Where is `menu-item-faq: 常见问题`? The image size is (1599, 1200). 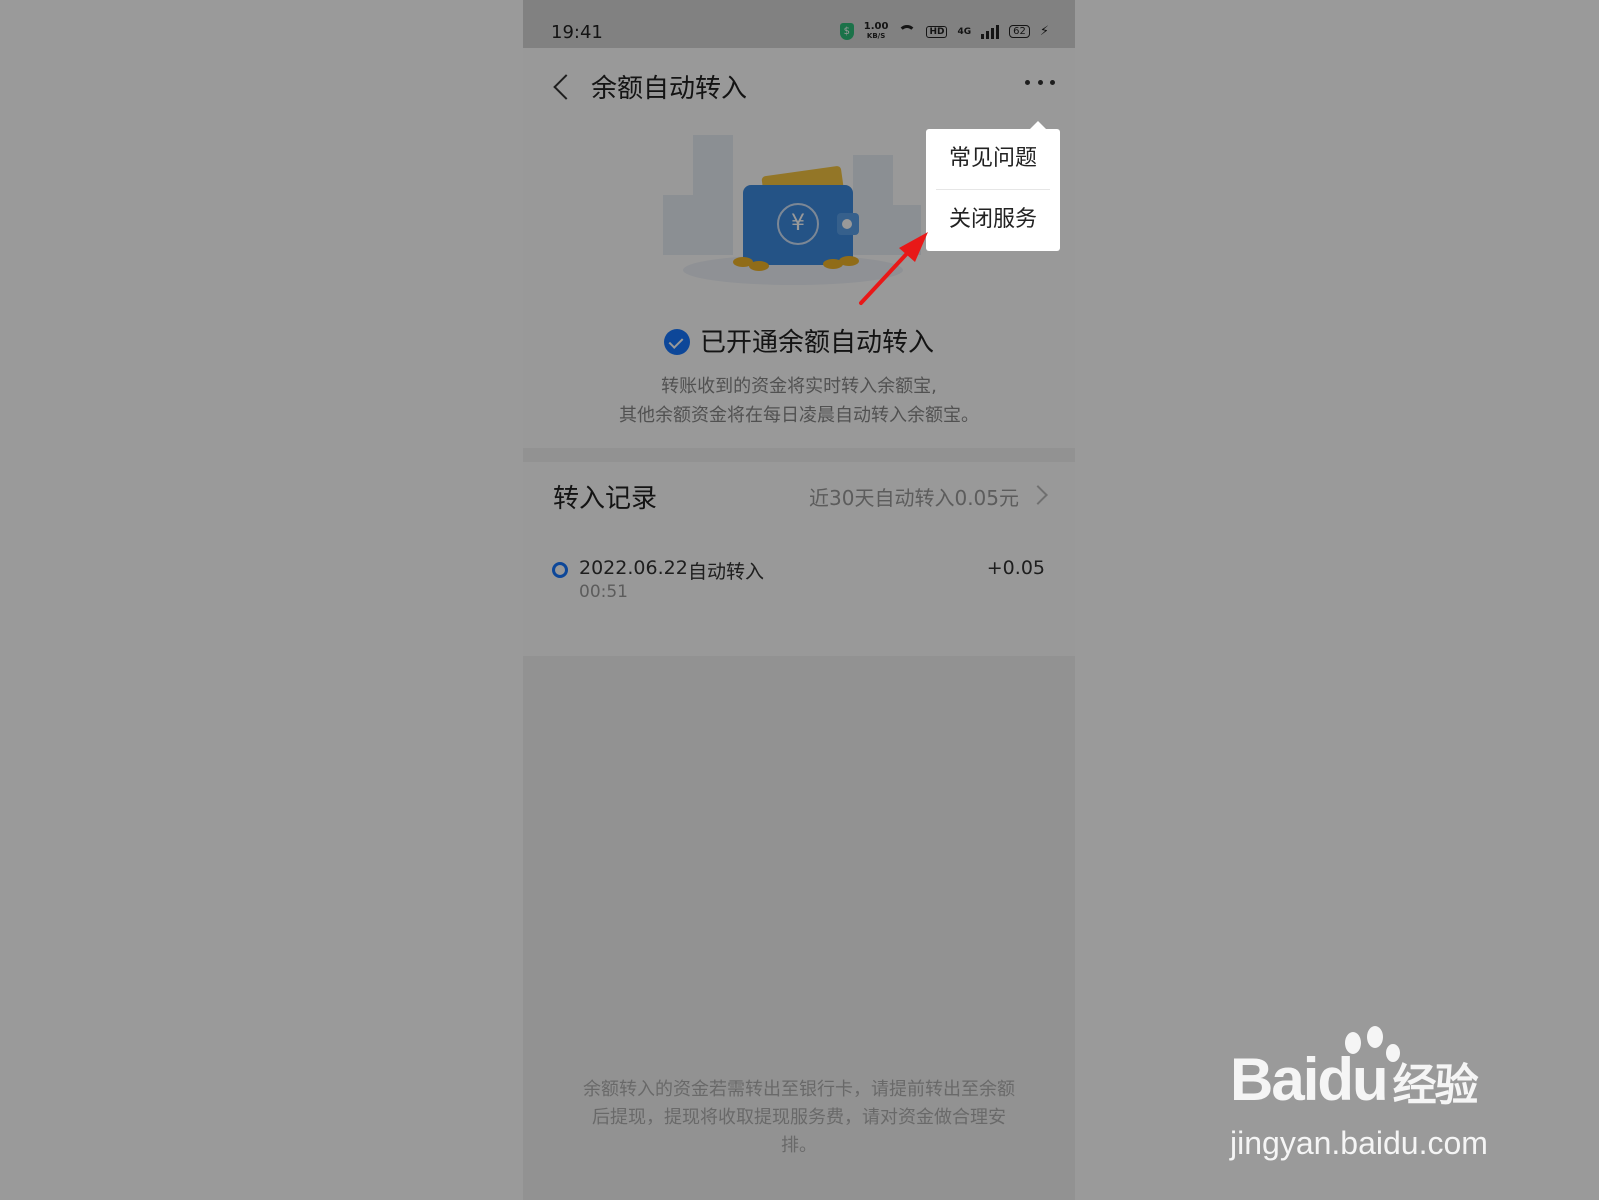 menu-item-faq: 常见问题 is located at coordinates (993, 159).